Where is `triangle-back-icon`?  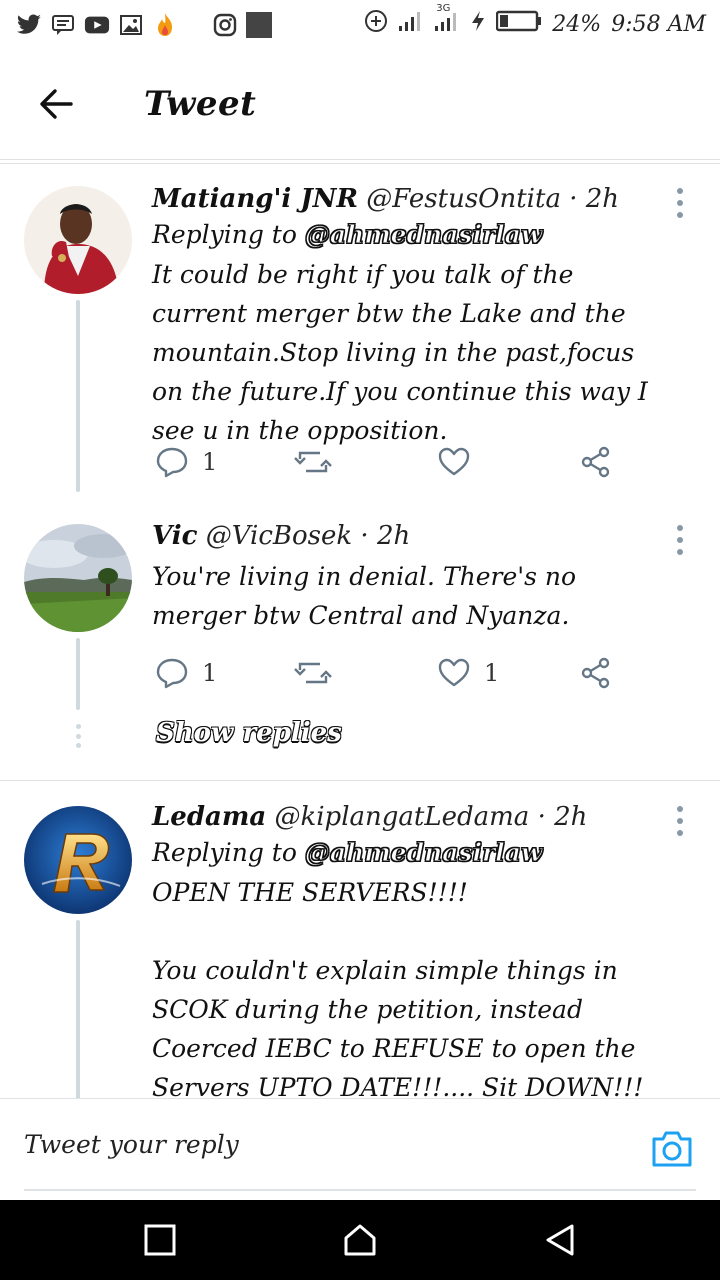 triangle-back-icon is located at coordinates (560, 1240).